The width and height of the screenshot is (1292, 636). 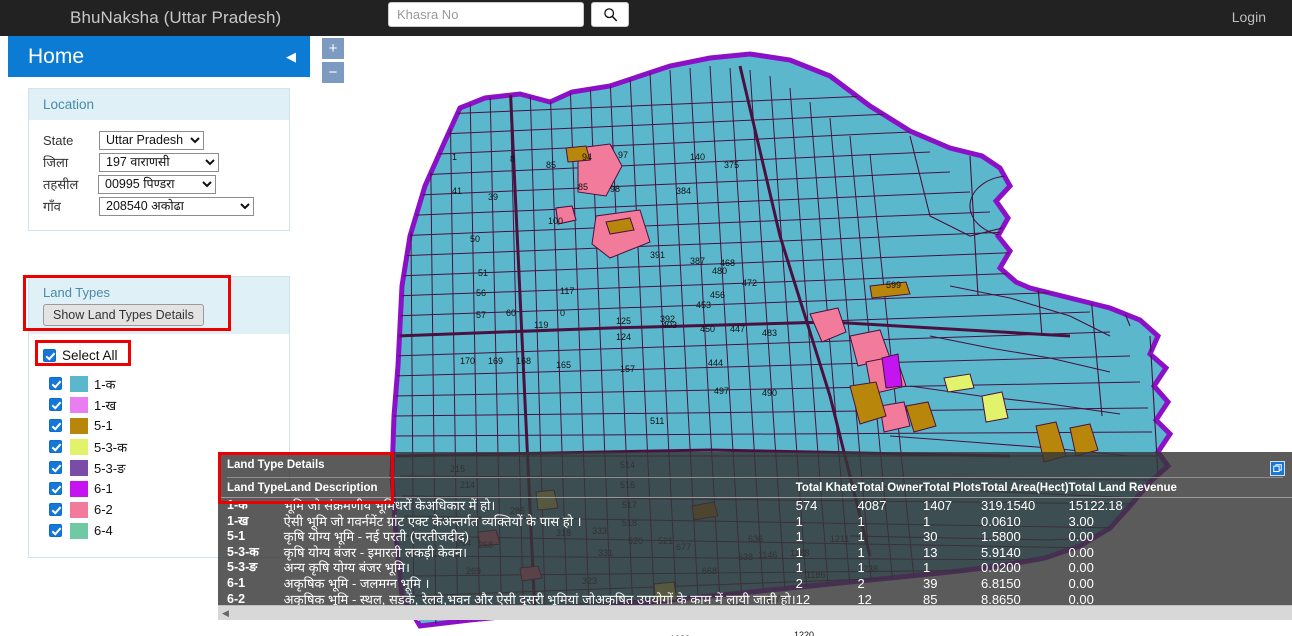 I want to click on svg-text: 391, so click(x=657, y=255).